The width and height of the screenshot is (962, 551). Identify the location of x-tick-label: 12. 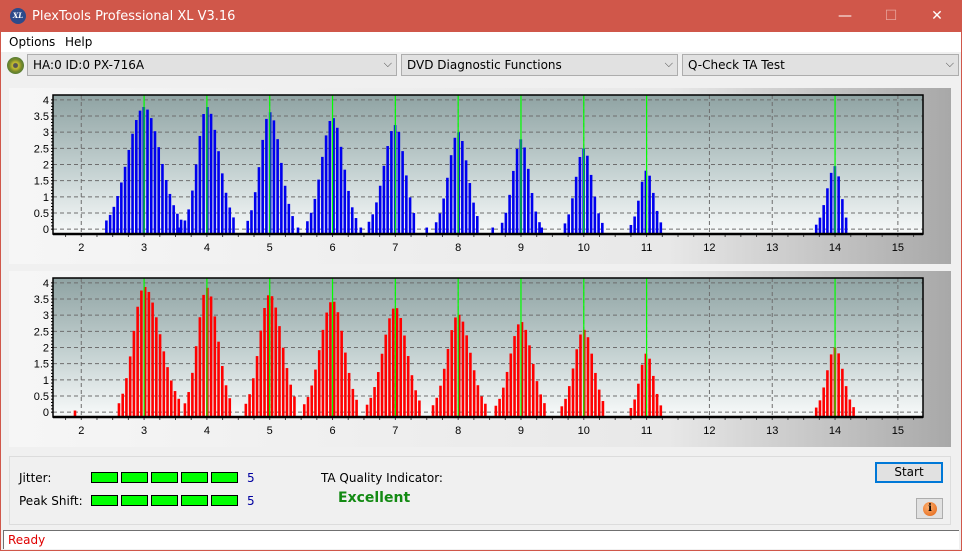
(709, 431).